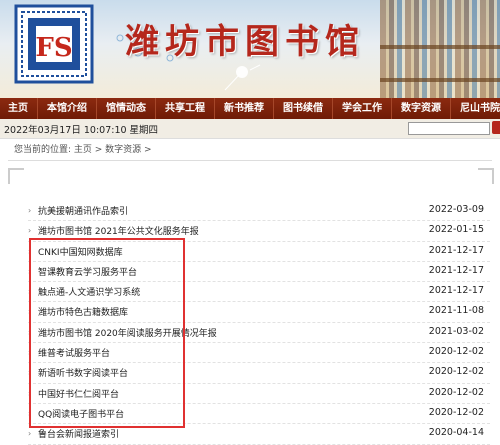  Describe the element at coordinates (259, 373) in the screenshot. I see `list-item: › 新语听书数字阅读平台 2020-12-02` at that location.